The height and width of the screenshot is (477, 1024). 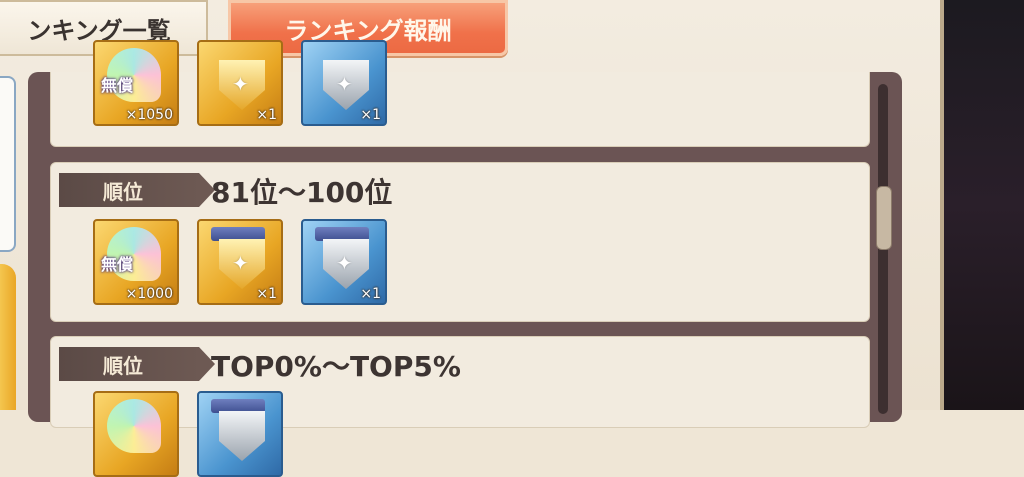 What do you see at coordinates (8, 164) in the screenshot?
I see `side-panel-edge` at bounding box center [8, 164].